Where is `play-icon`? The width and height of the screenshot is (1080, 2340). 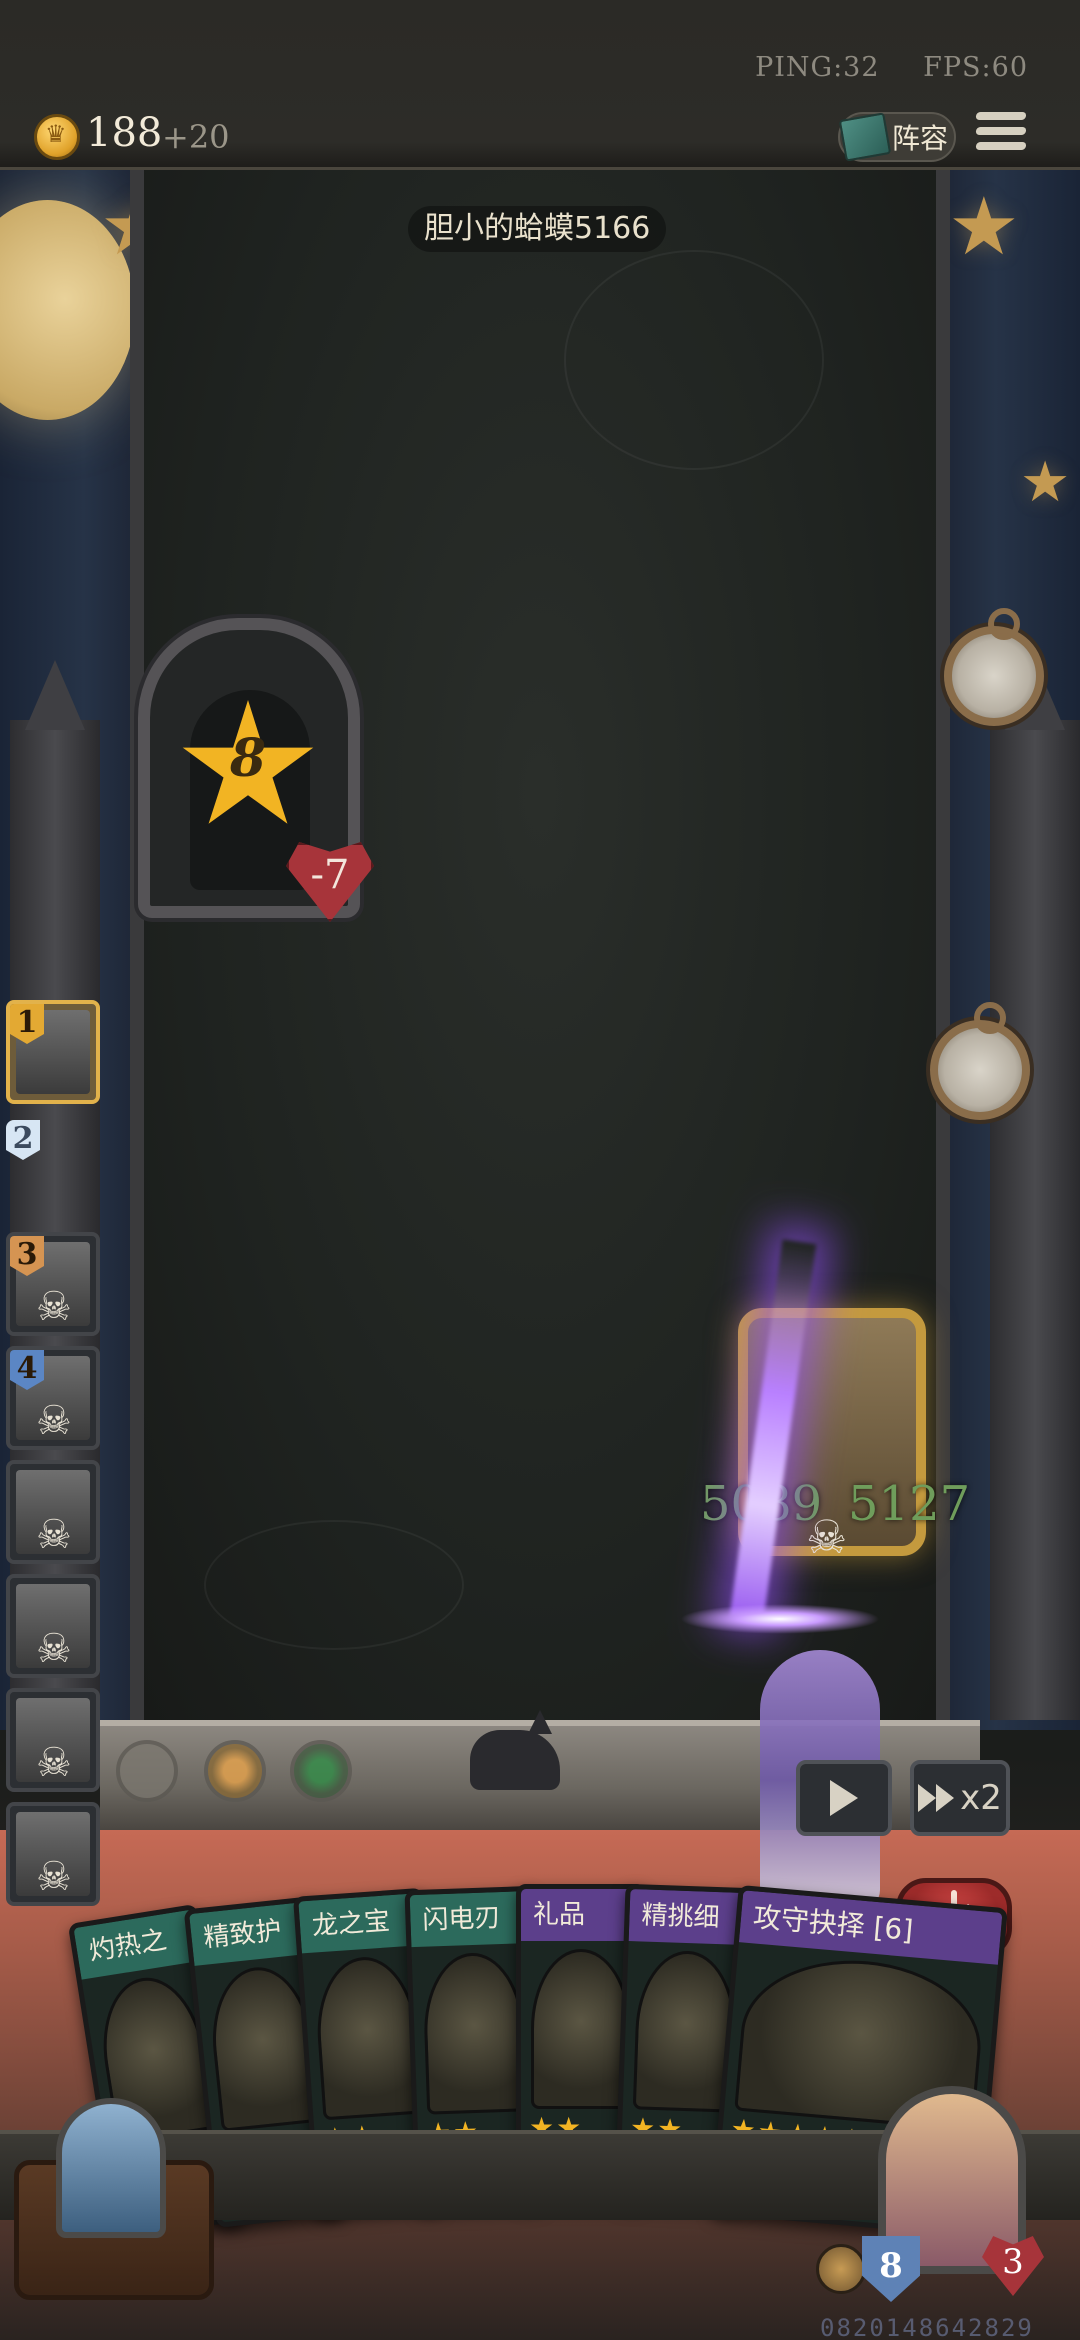
play-icon is located at coordinates (844, 1798).